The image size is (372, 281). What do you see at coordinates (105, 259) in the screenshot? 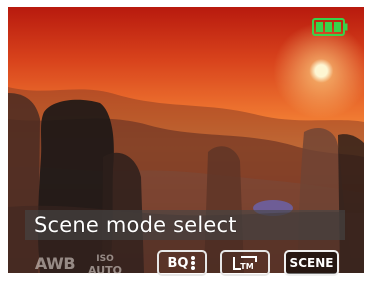
I see `svg-text: ISO` at bounding box center [105, 259].